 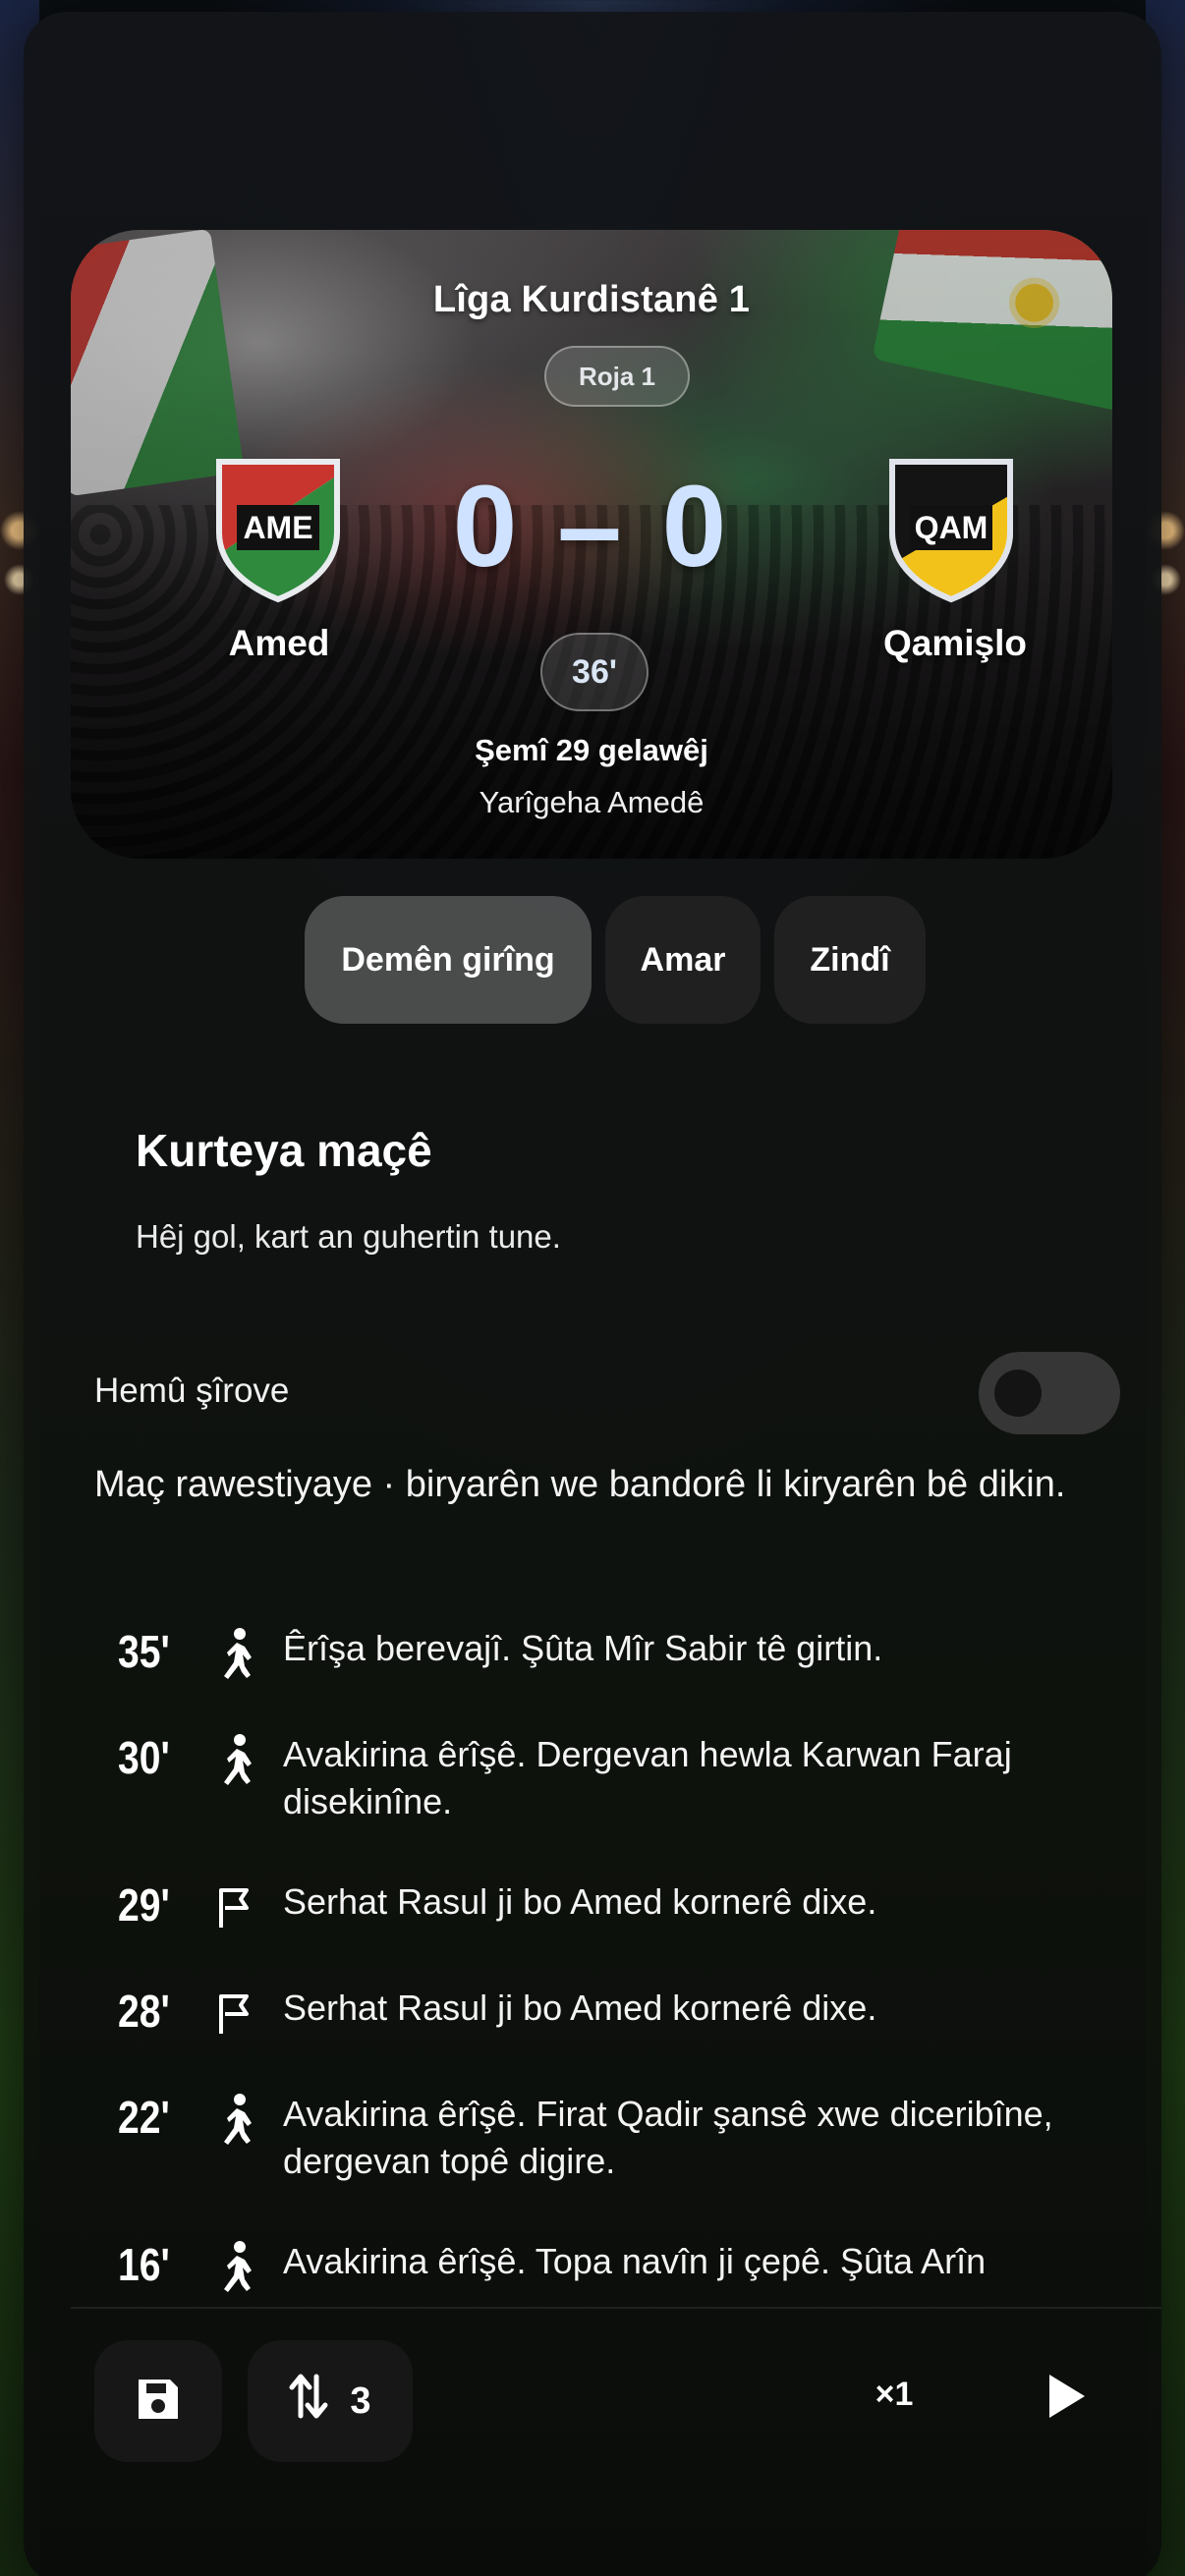 What do you see at coordinates (617, 376) in the screenshot?
I see `round-badge: Roja 1` at bounding box center [617, 376].